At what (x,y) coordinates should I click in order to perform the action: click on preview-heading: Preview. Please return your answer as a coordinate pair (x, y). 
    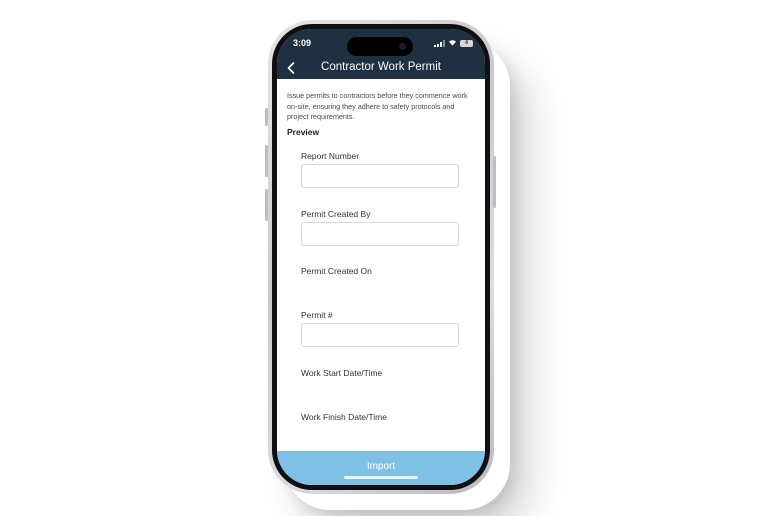
    Looking at the image, I should click on (303, 132).